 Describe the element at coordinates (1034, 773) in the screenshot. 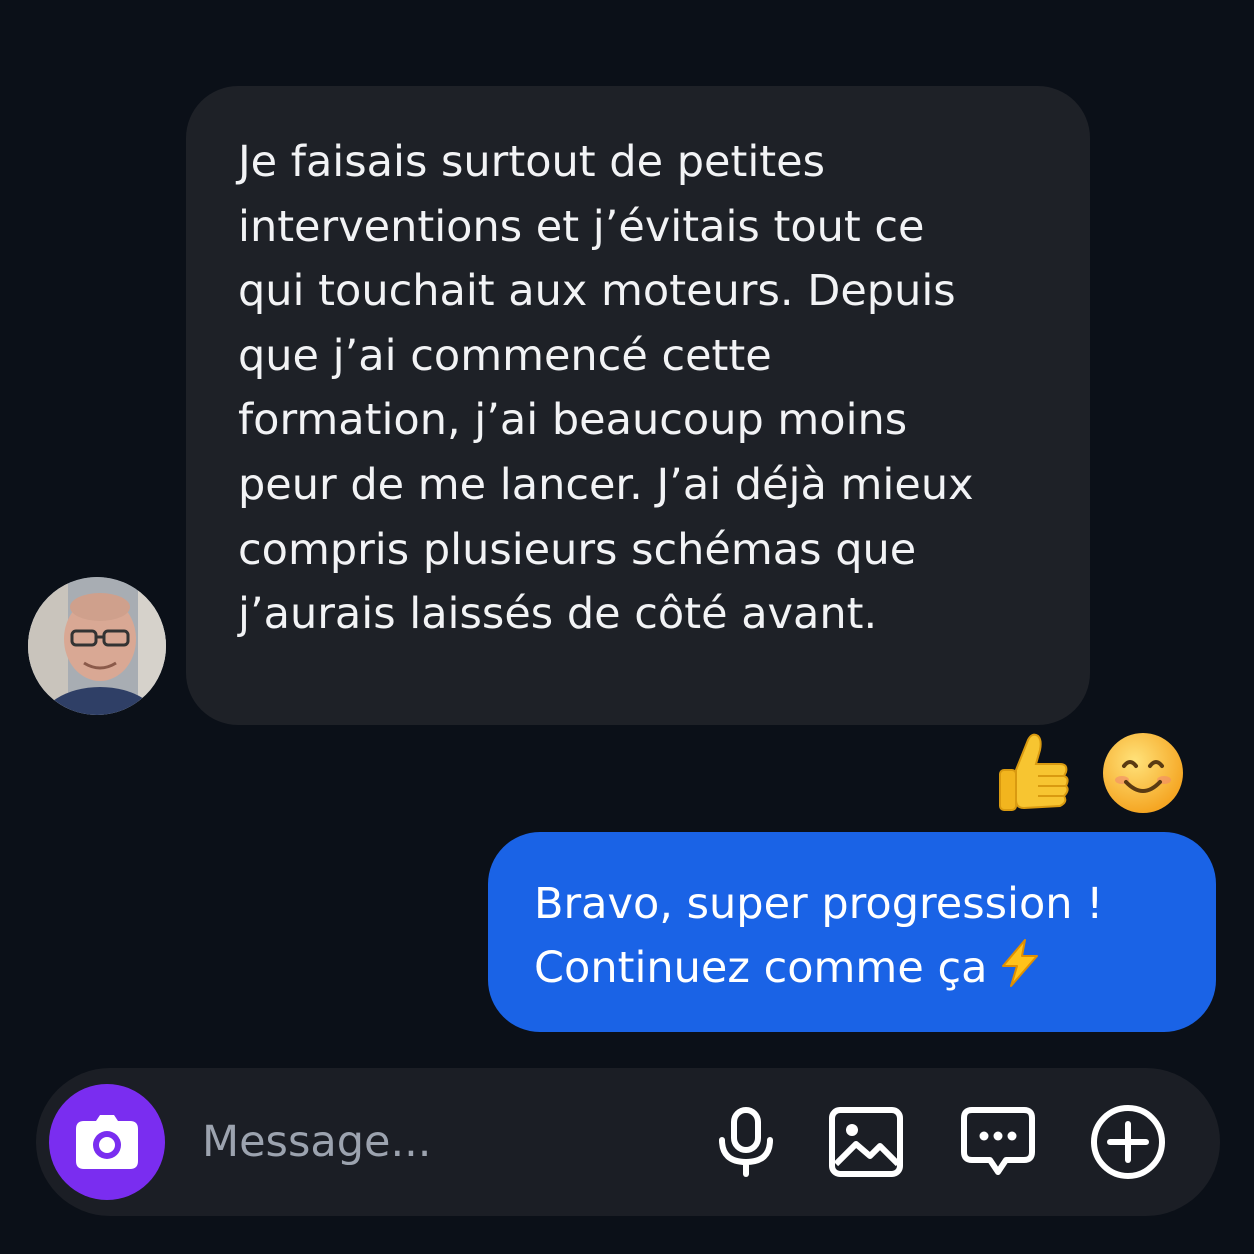

I see `thumbs-up-icon` at that location.